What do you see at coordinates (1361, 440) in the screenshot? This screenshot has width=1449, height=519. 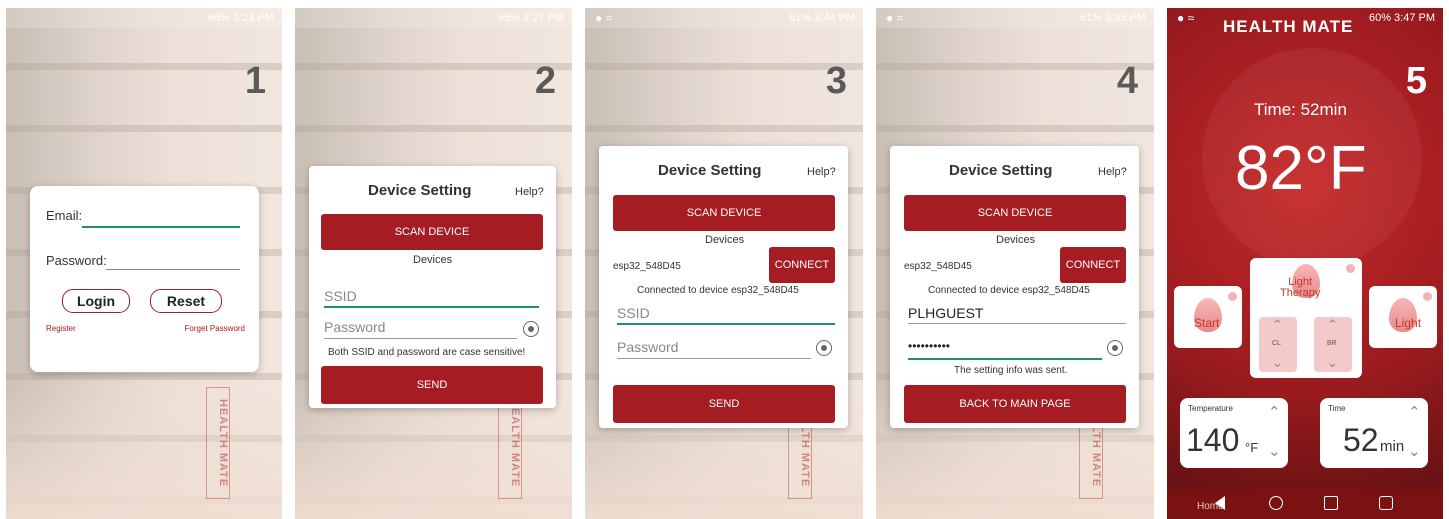 I see `time-value: 52` at bounding box center [1361, 440].